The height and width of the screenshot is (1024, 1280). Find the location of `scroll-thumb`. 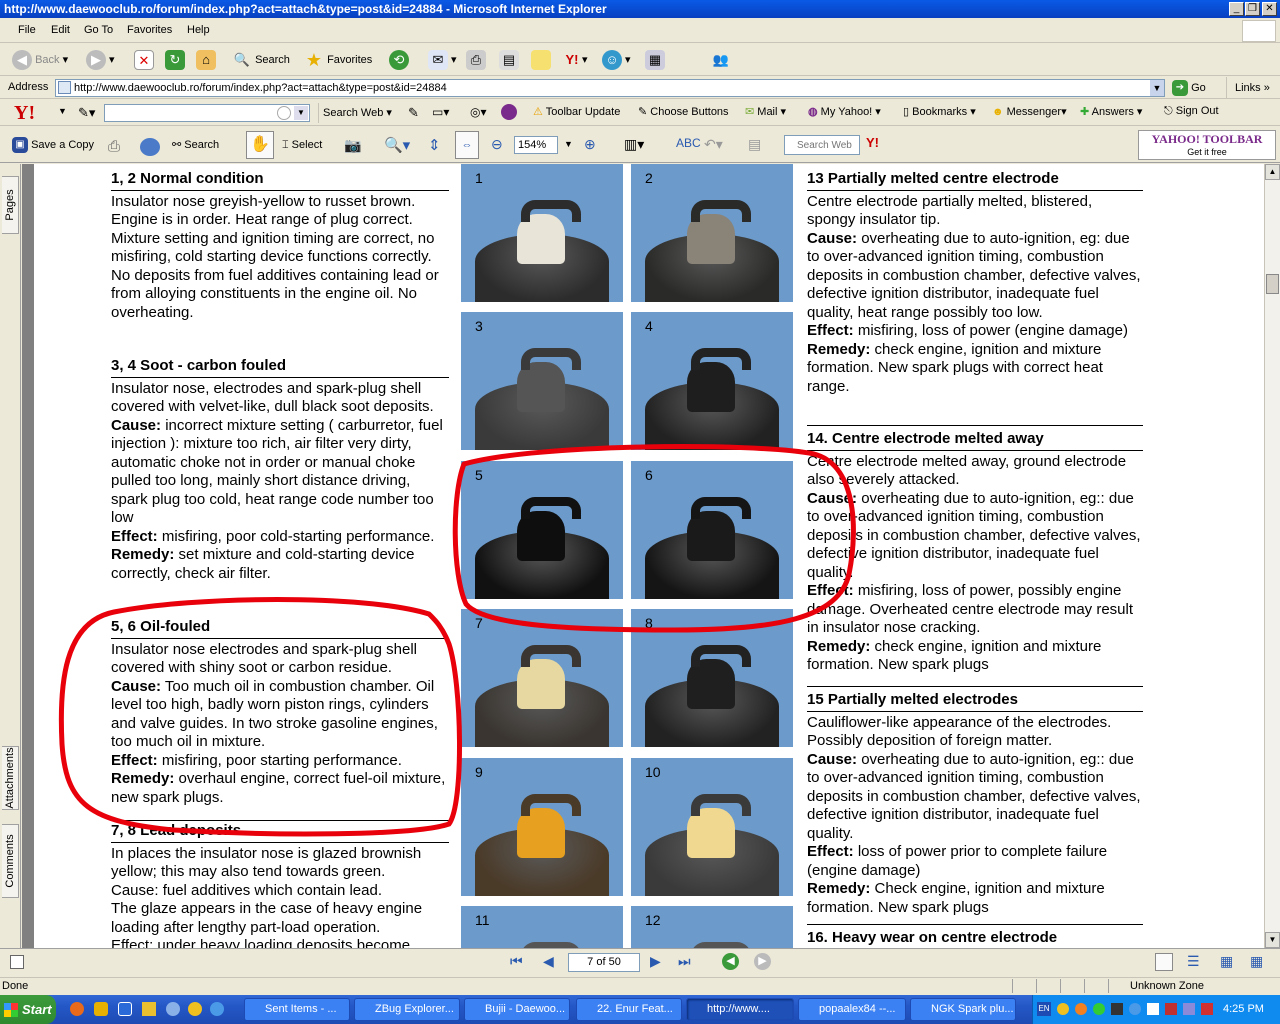

scroll-thumb is located at coordinates (1272, 284).